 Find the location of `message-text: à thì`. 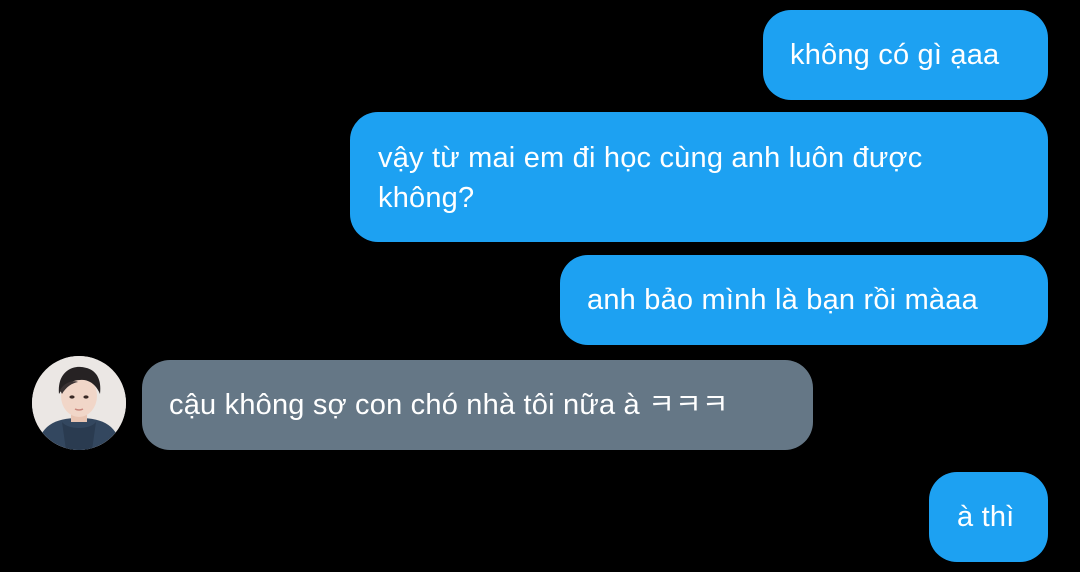

message-text: à thì is located at coordinates (986, 517).